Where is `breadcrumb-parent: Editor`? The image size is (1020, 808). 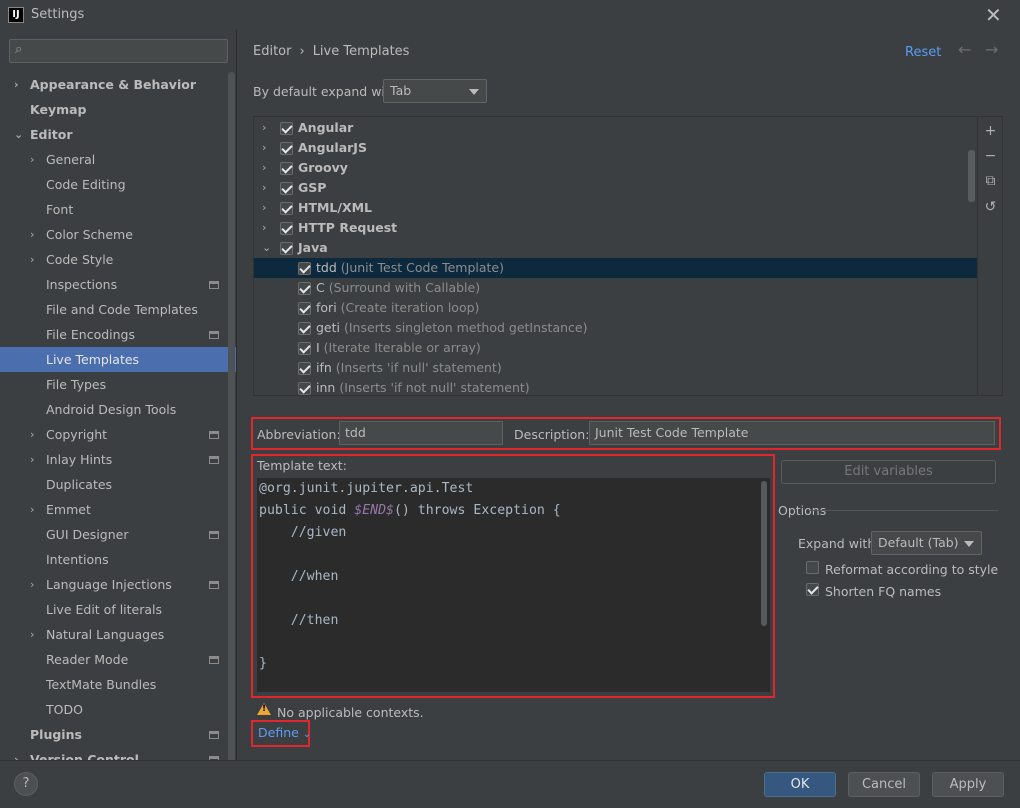
breadcrumb-parent: Editor is located at coordinates (272, 51).